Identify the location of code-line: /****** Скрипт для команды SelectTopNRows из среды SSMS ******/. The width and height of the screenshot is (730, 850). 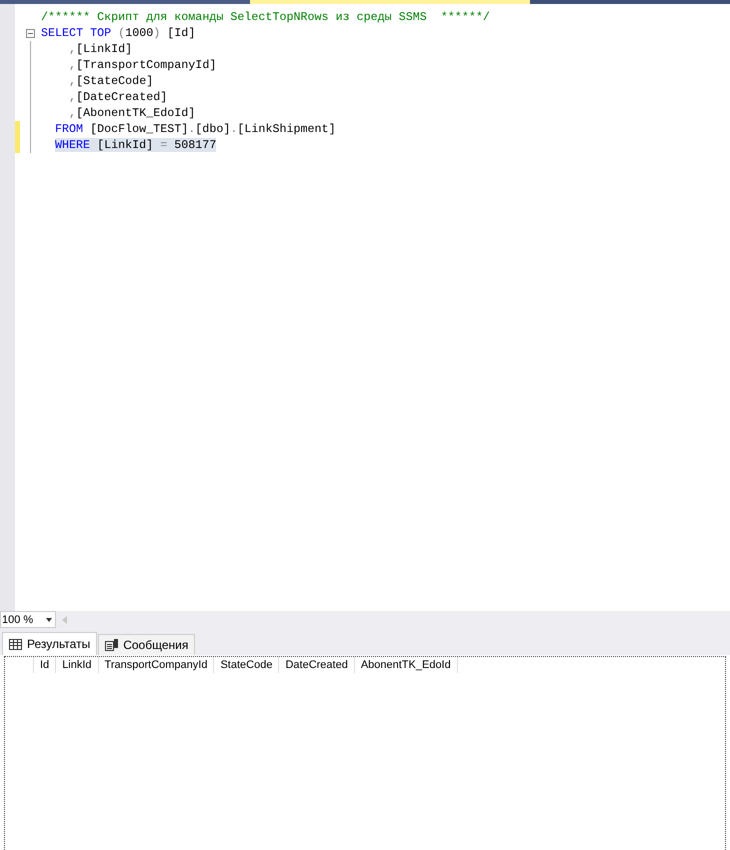
(265, 17).